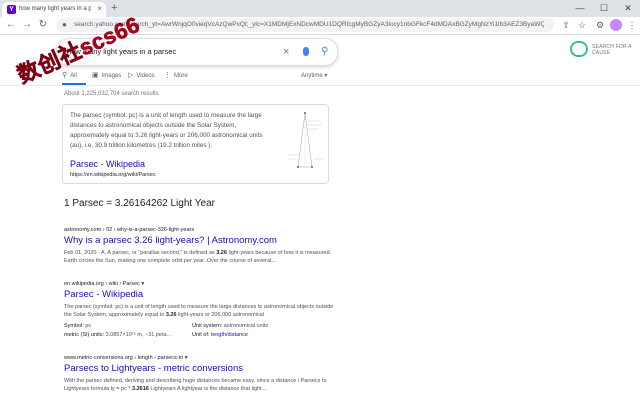  I want to click on search-vertical-tabs: ⚲ All ▣ Images ▷ Videos ⋮ More, so click(202, 77).